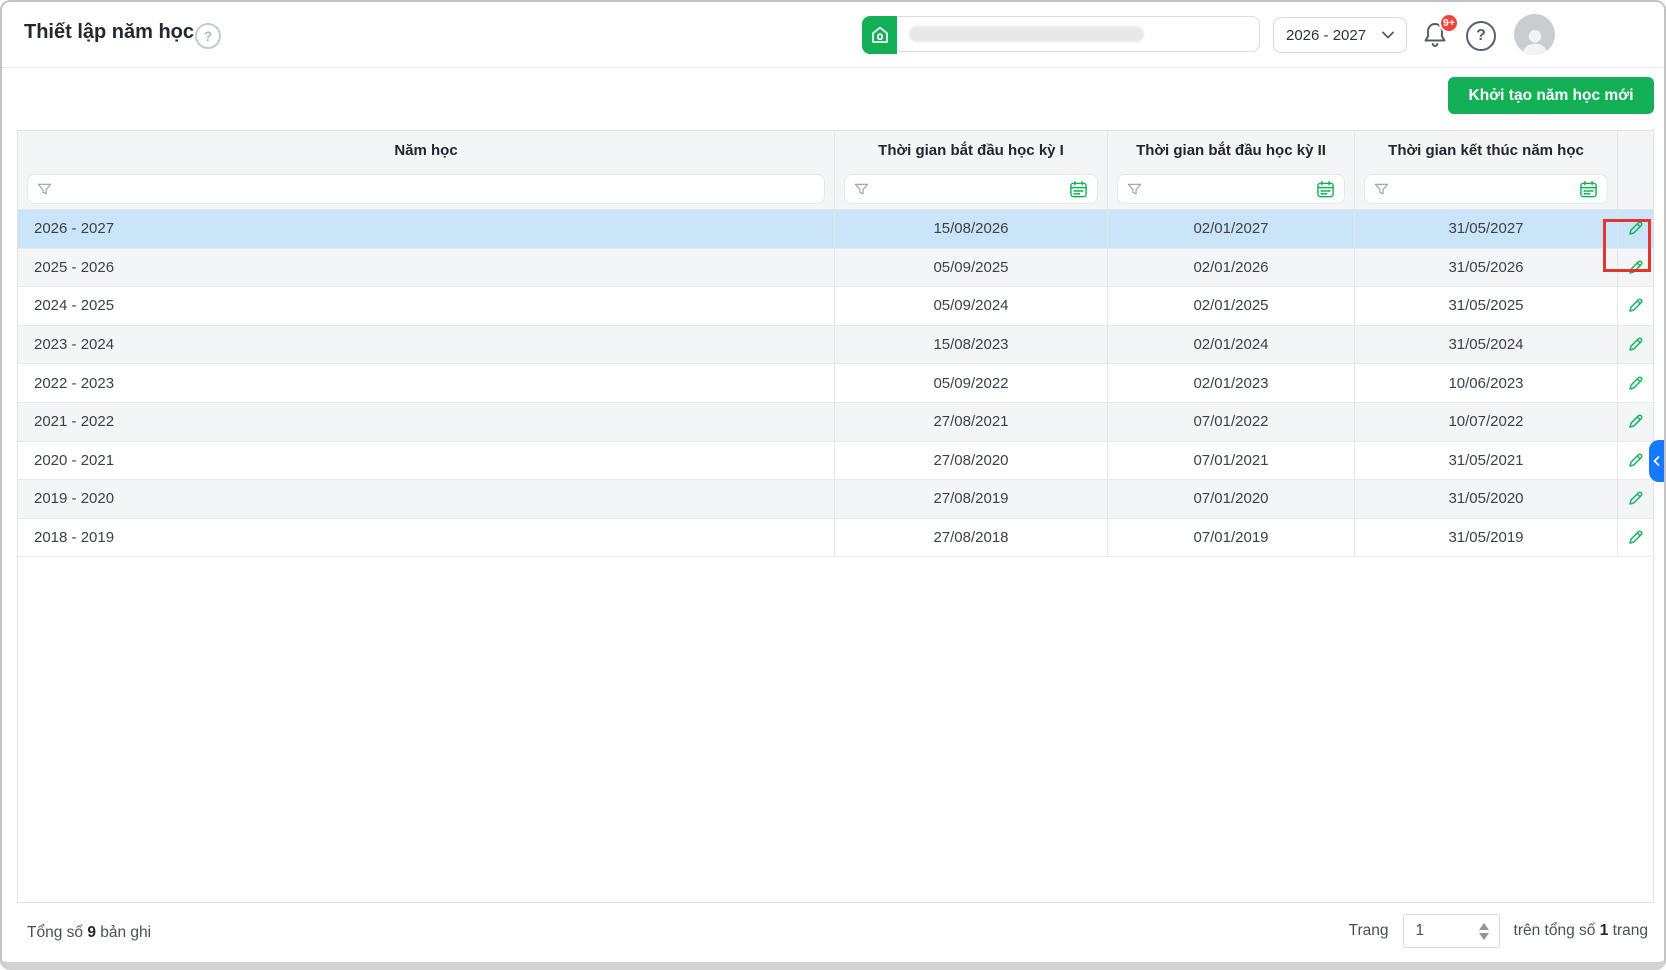  What do you see at coordinates (74, 345) in the screenshot?
I see `year-cell: 2023 - 2024` at bounding box center [74, 345].